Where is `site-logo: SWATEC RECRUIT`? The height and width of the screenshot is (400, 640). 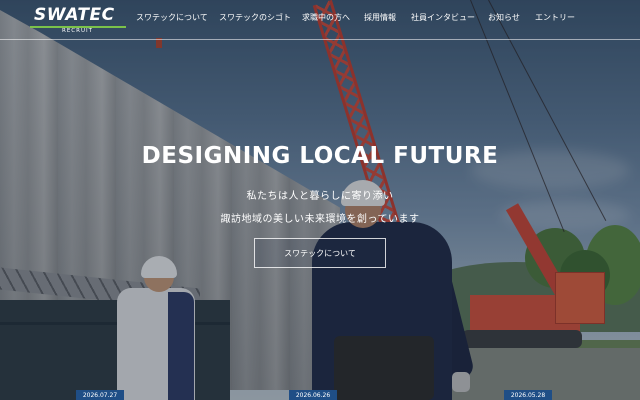
site-logo: SWATEC RECRUIT is located at coordinates (78, 20).